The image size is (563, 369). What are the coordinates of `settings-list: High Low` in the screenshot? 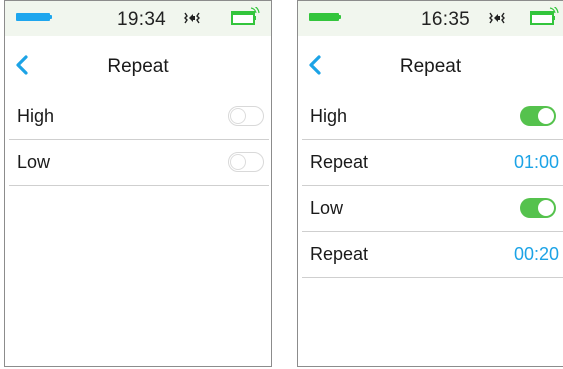 It's located at (138, 140).